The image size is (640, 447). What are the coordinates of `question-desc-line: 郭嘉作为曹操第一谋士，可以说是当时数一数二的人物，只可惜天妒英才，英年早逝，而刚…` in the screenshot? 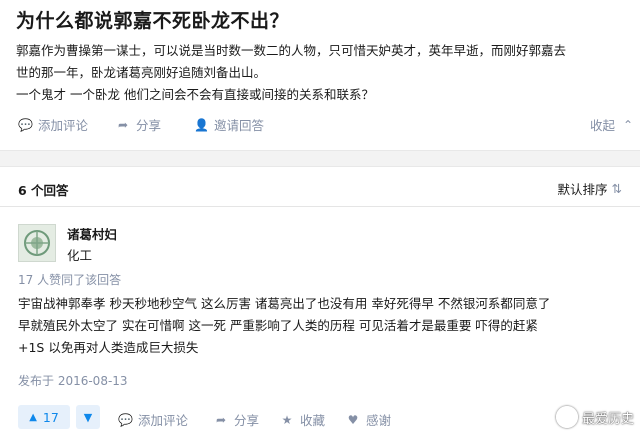 It's located at (291, 50).